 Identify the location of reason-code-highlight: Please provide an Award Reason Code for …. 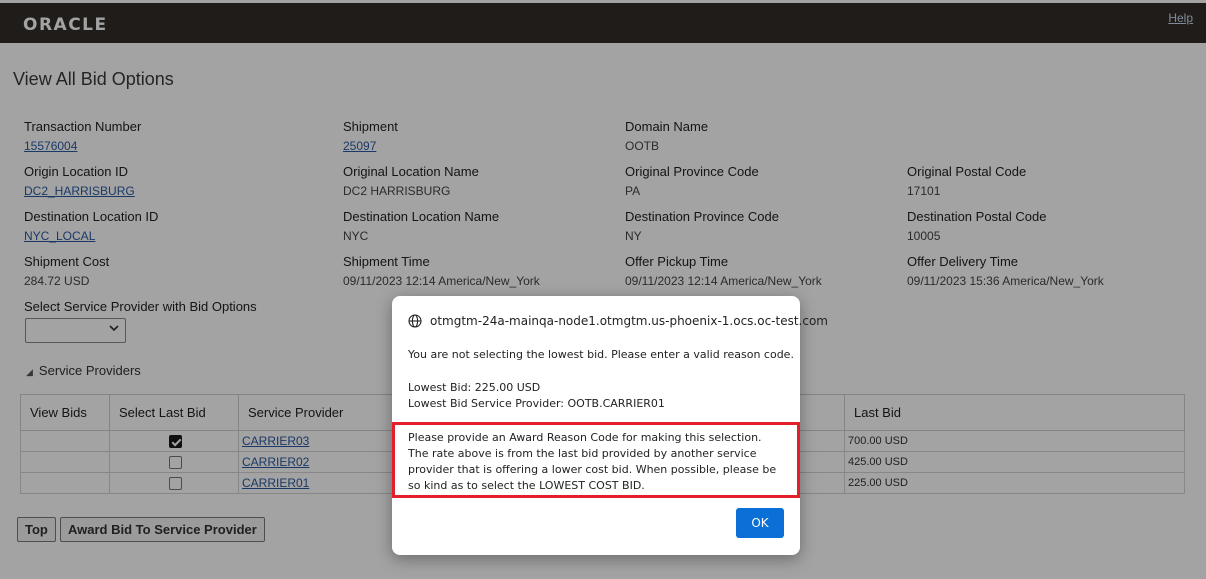
(596, 460).